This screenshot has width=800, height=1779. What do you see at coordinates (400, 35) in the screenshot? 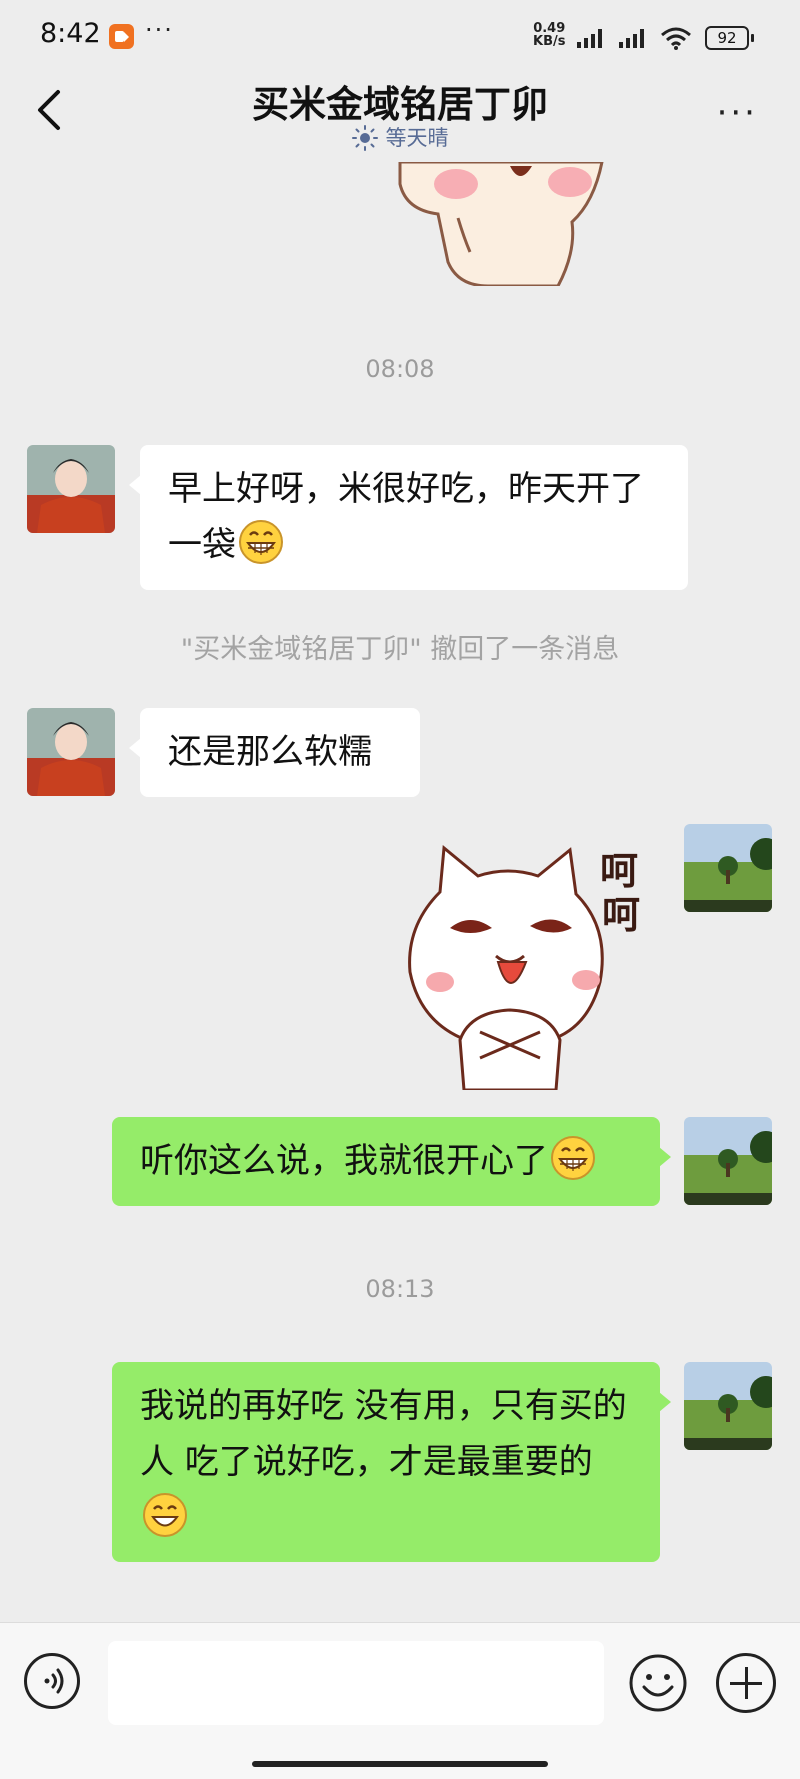
I see `status-bar: 8:42 ··· 0.49 KB/s 92` at bounding box center [400, 35].